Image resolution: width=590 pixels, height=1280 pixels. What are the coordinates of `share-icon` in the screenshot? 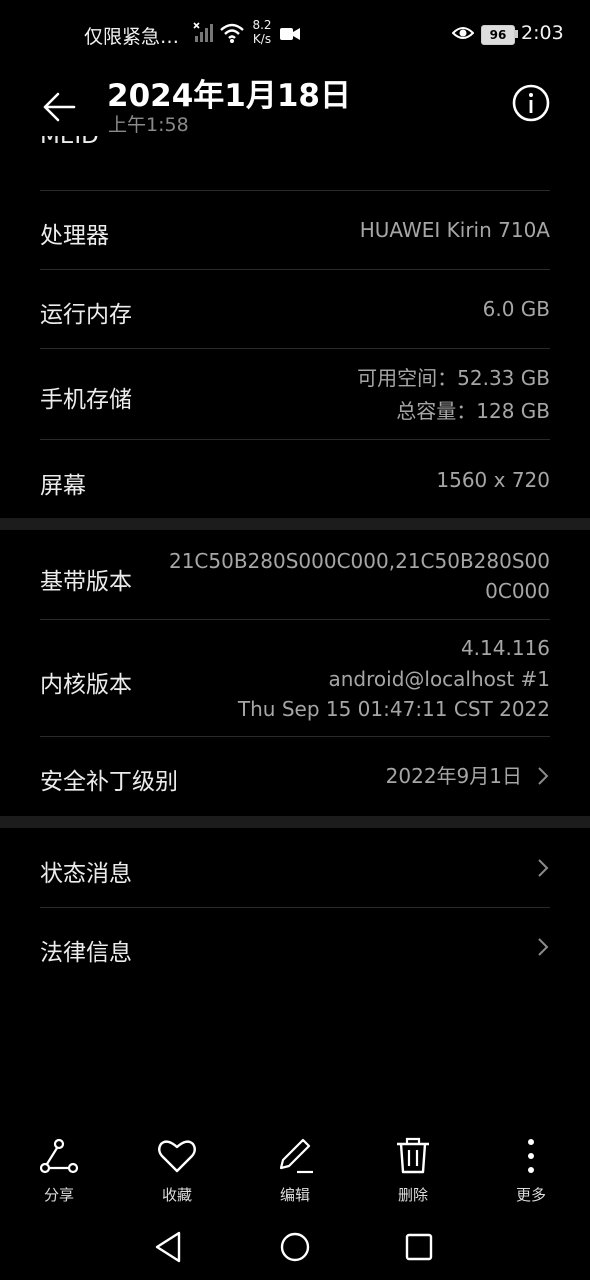 It's located at (59, 1156).